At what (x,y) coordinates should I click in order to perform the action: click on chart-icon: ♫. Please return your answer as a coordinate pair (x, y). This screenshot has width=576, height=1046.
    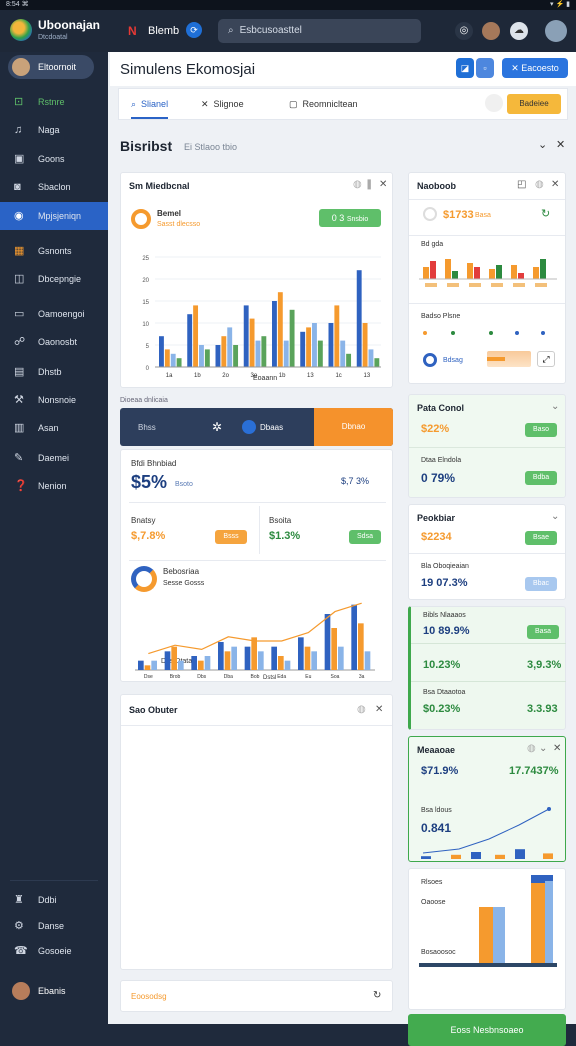
    Looking at the image, I should click on (18, 130).